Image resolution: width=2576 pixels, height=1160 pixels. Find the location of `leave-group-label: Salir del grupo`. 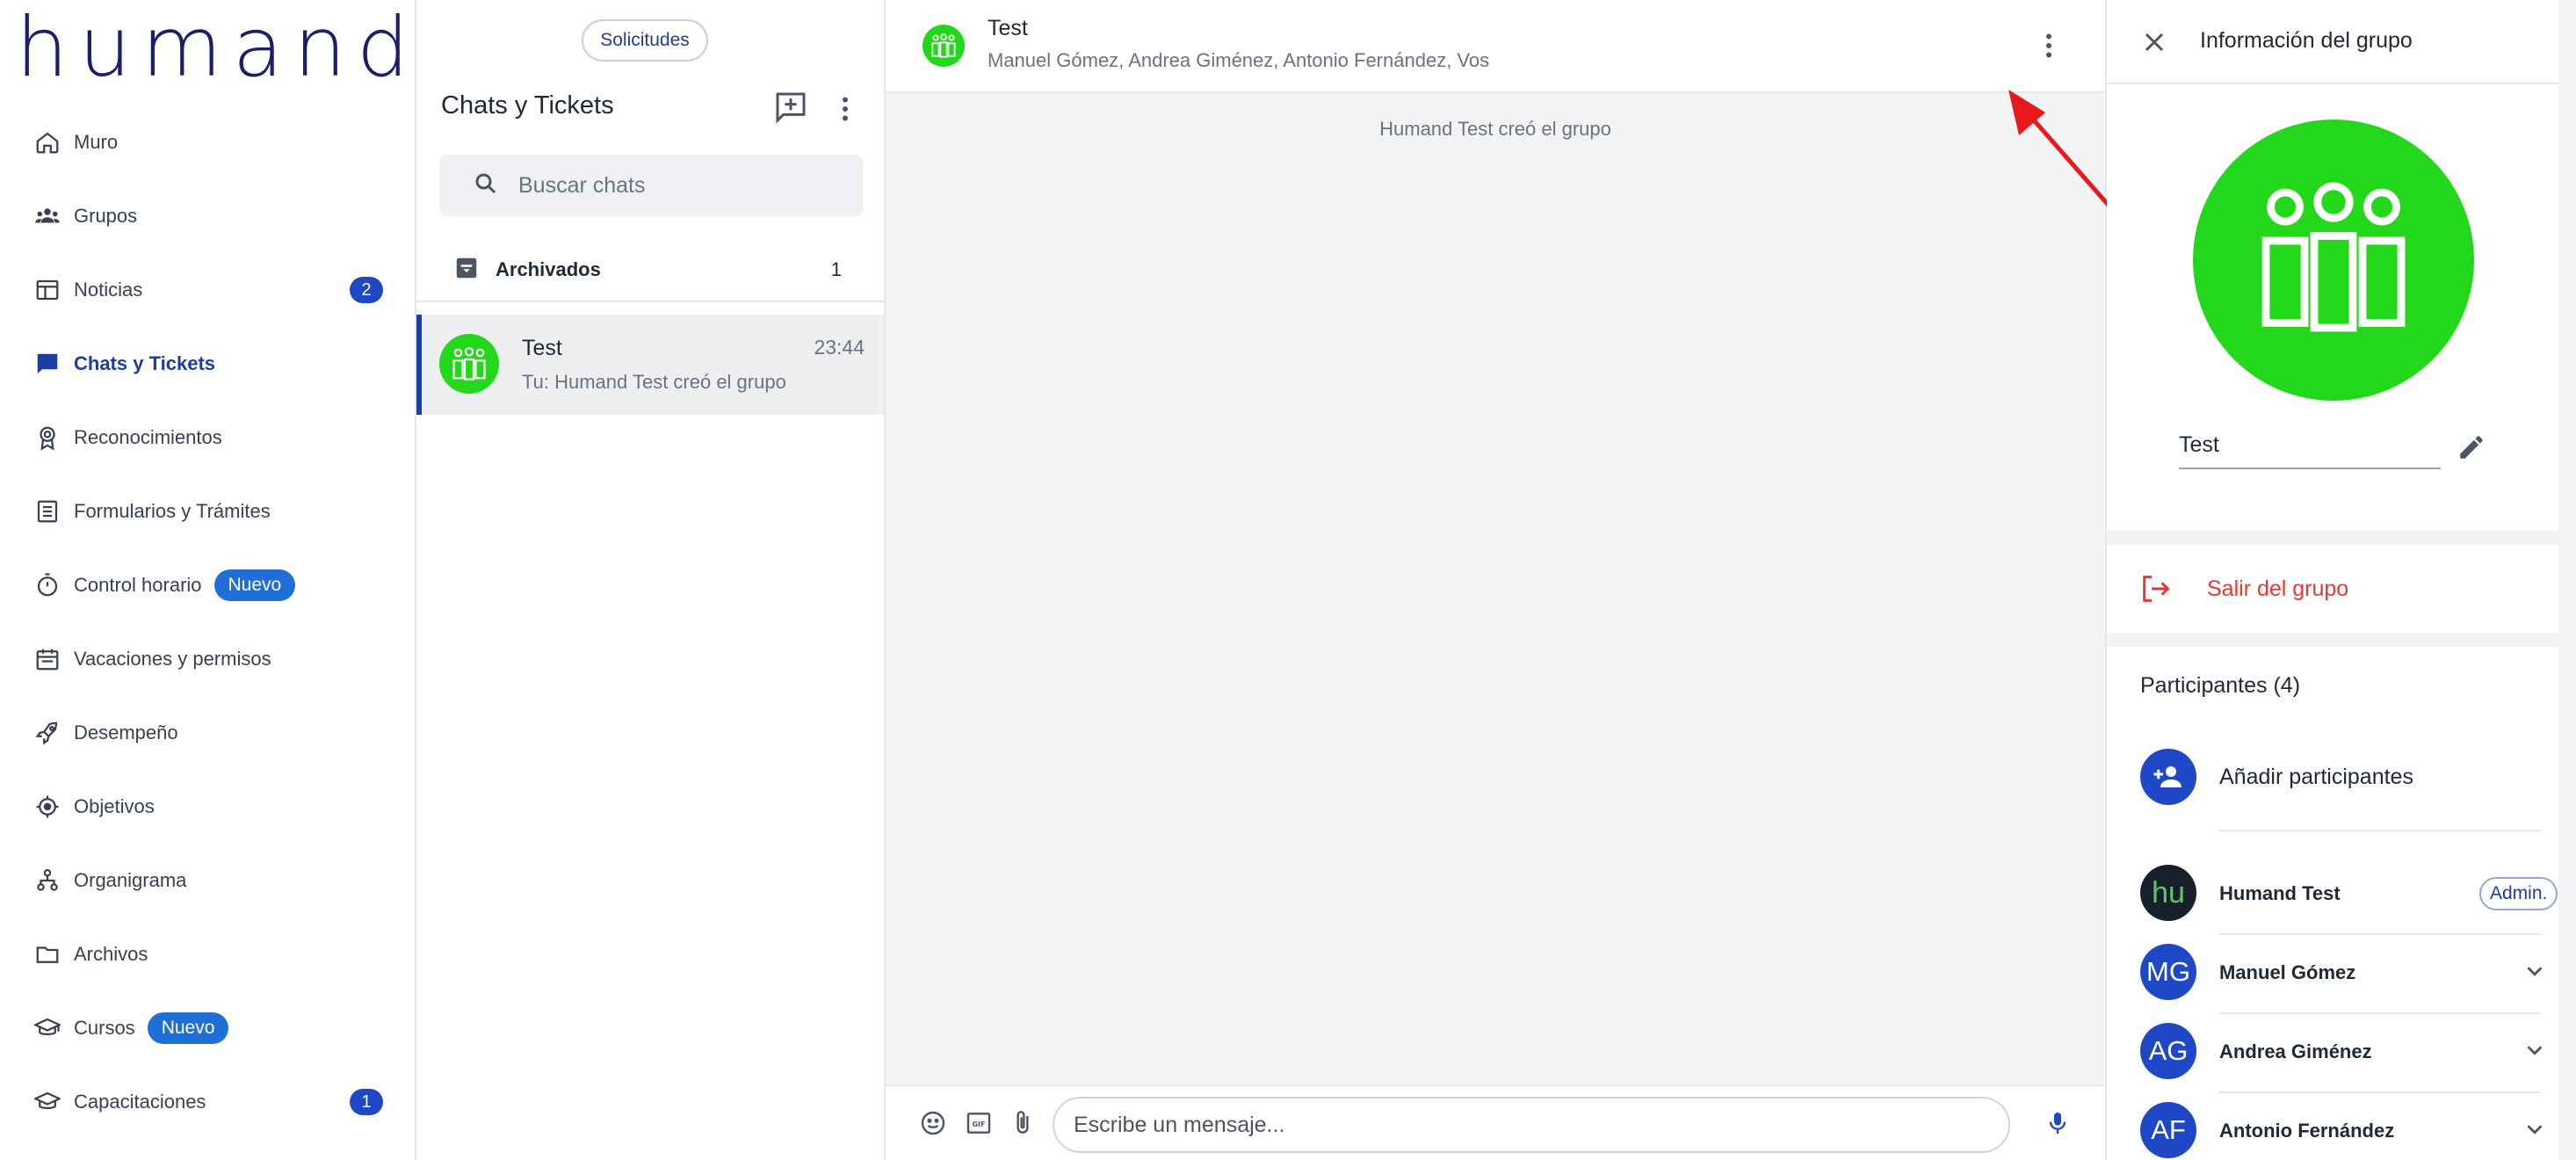

leave-group-label: Salir del grupo is located at coordinates (2278, 588).